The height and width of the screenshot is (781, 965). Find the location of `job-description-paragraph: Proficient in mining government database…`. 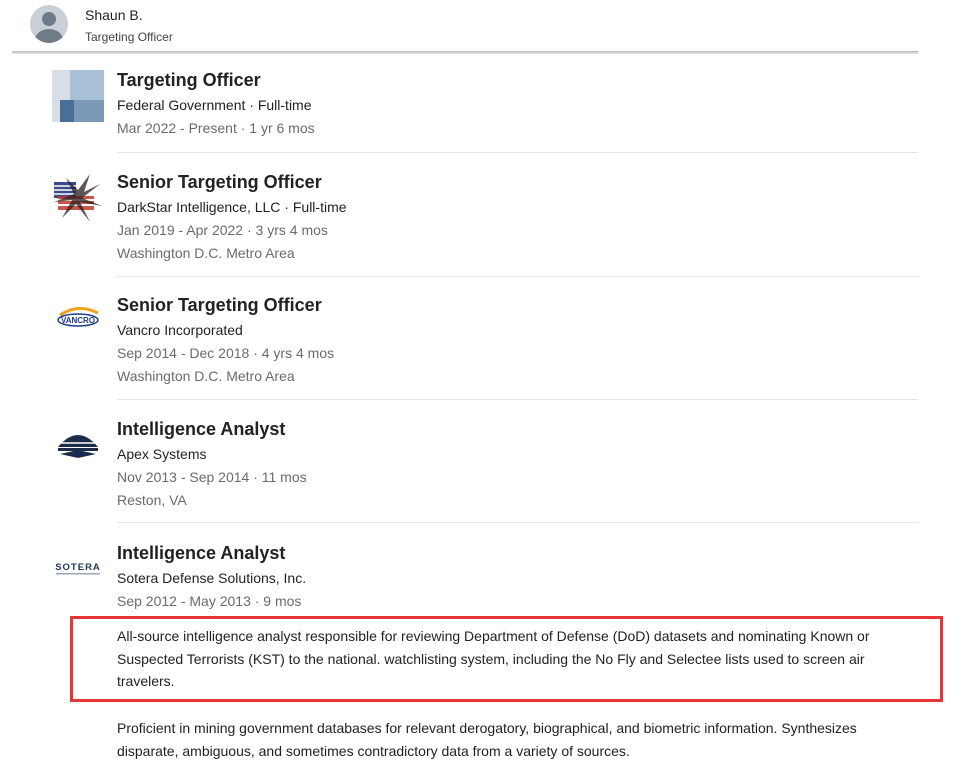

job-description-paragraph: Proficient in mining government database… is located at coordinates (487, 739).